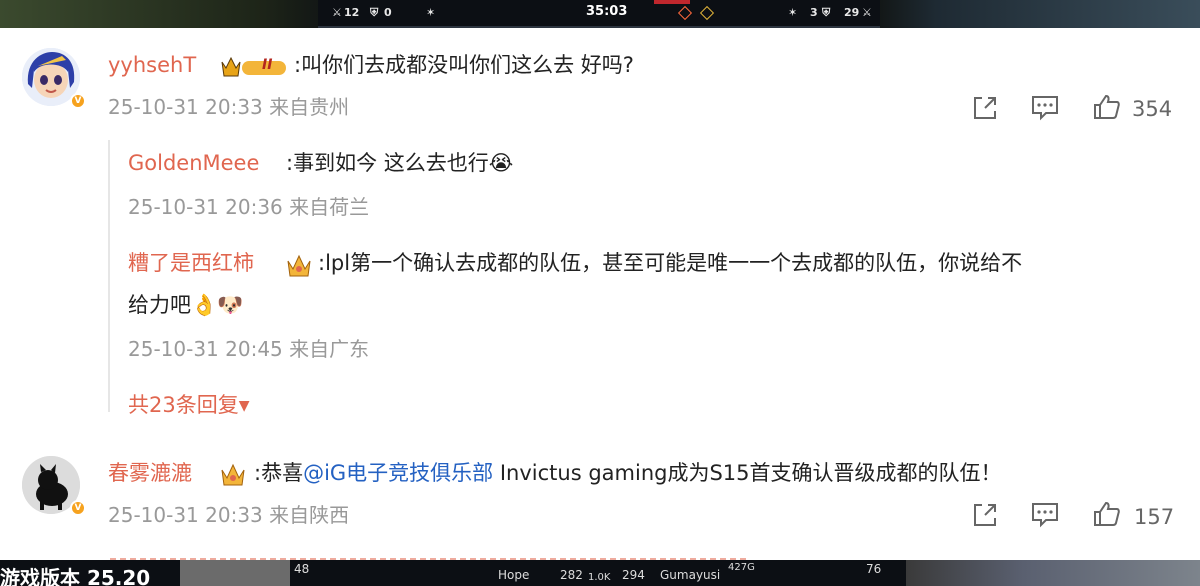  I want to click on reply-timestamp: 25-10-31 20:36, so click(205, 207).